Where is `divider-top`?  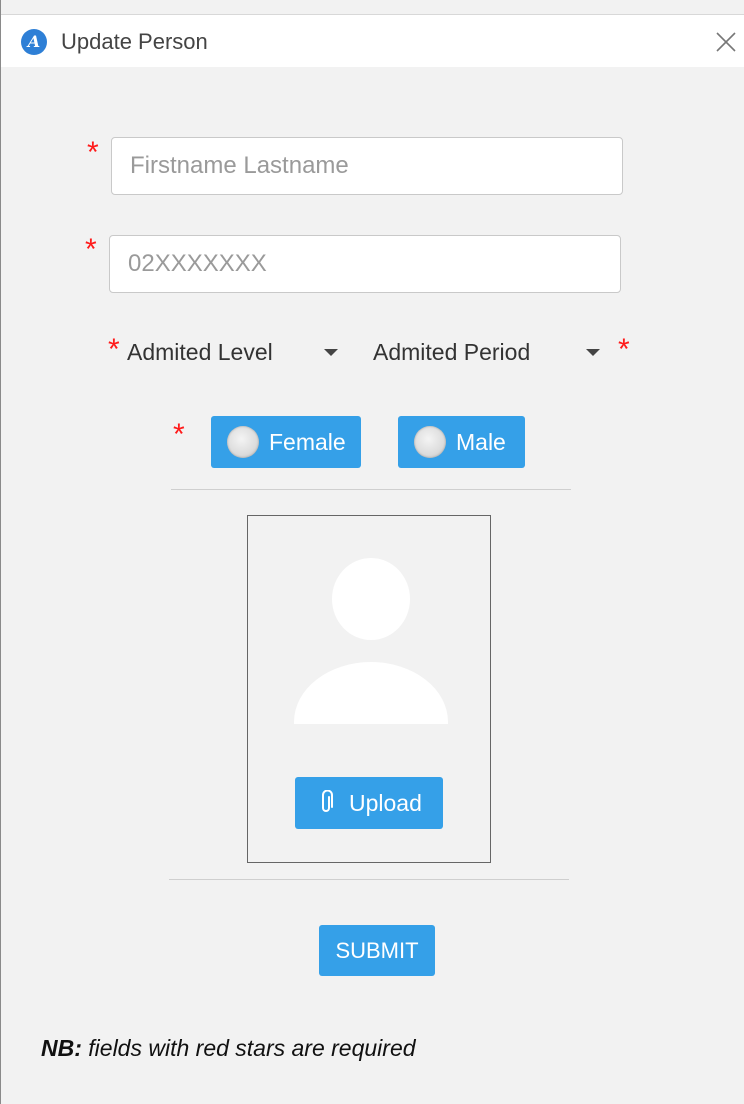 divider-top is located at coordinates (371, 489).